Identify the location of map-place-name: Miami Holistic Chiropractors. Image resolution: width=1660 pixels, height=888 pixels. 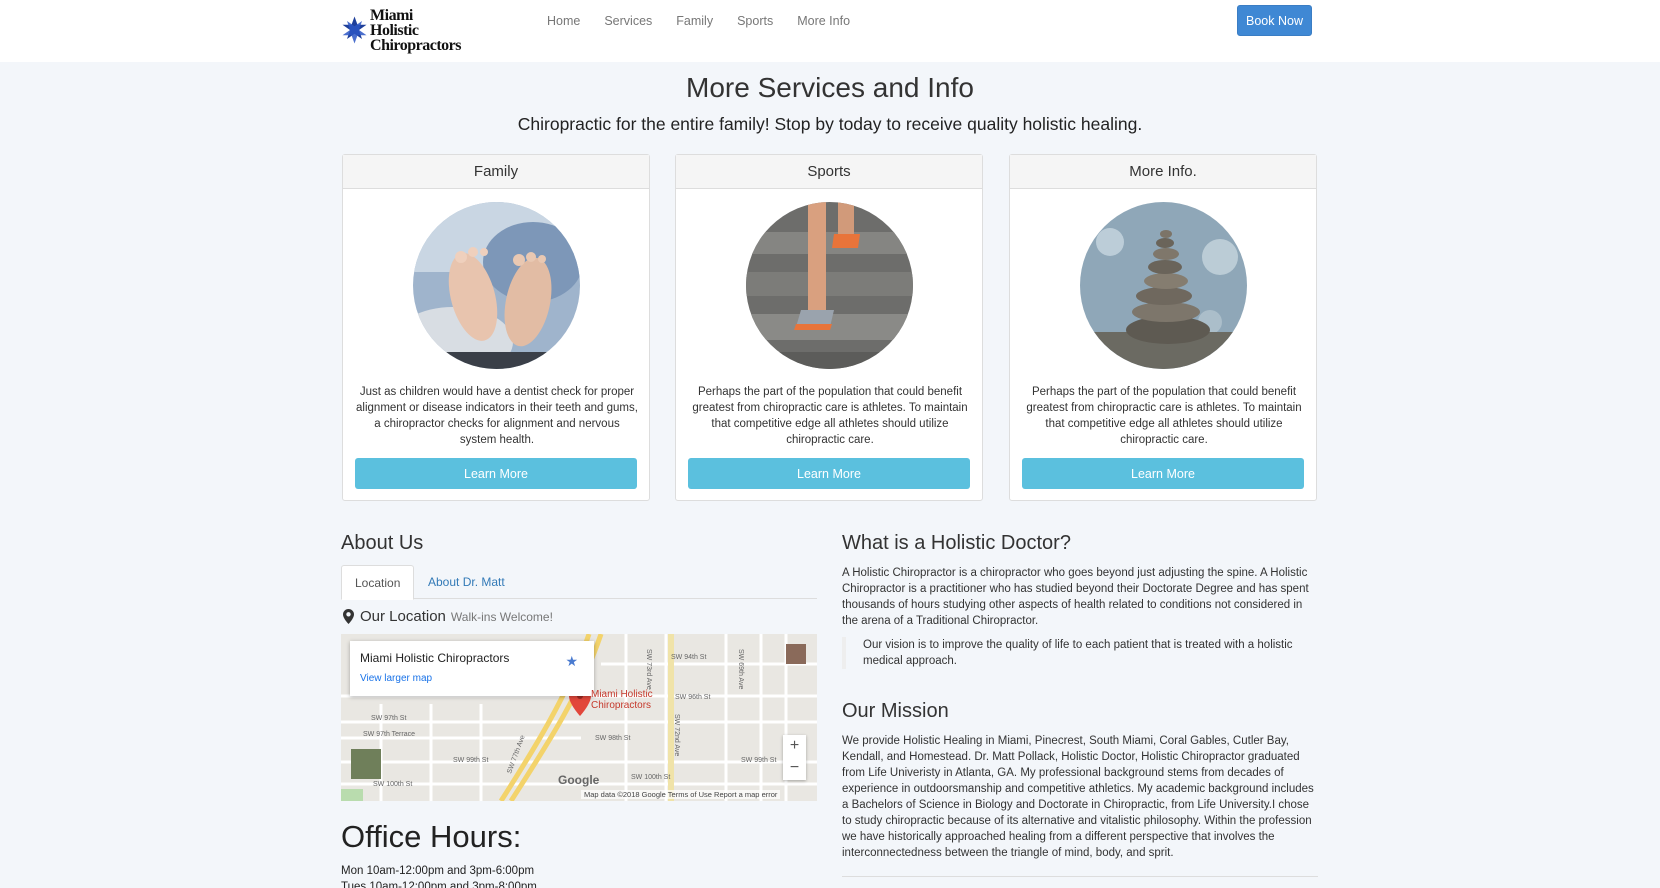
(435, 658).